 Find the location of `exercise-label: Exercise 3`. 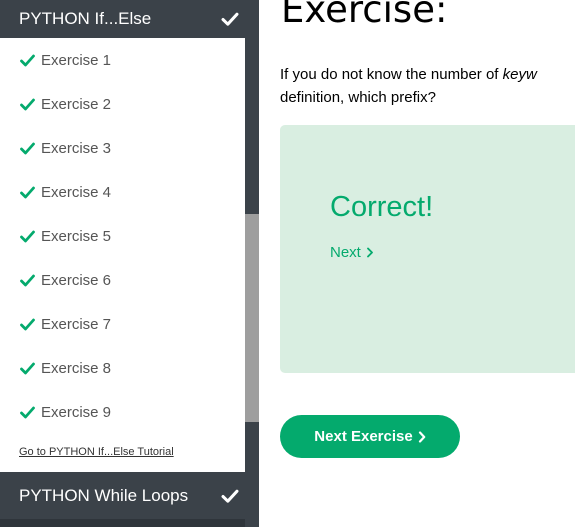

exercise-label: Exercise 3 is located at coordinates (76, 148).